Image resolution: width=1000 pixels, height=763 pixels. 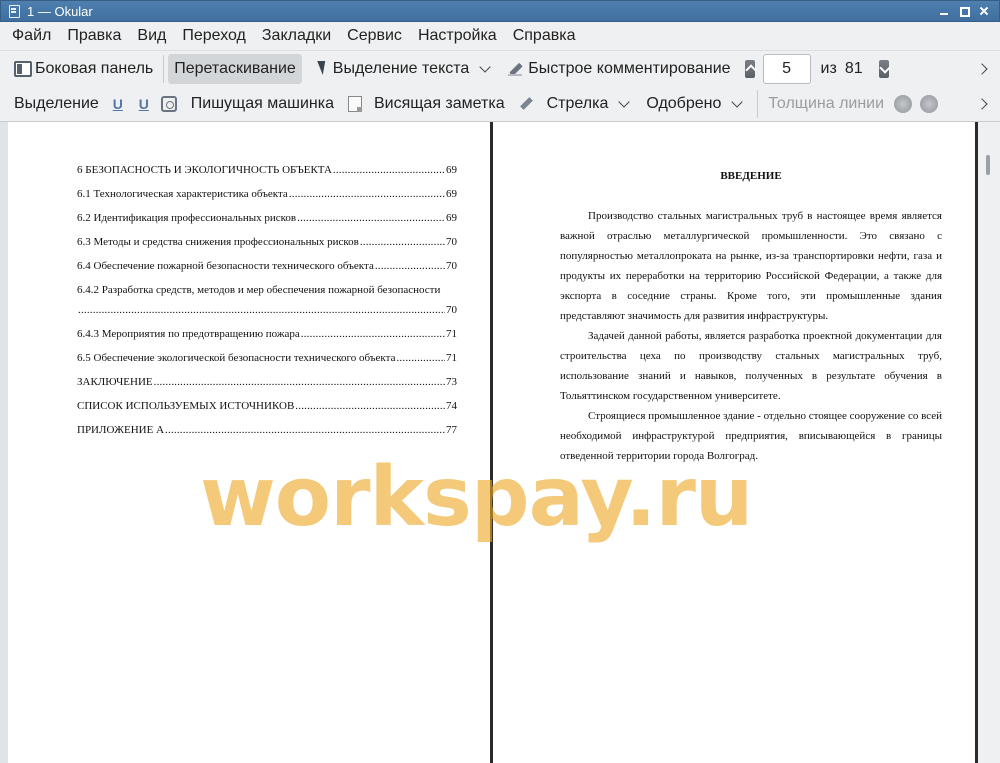 I want to click on selection-tool-button: Выделение, so click(x=56, y=104).